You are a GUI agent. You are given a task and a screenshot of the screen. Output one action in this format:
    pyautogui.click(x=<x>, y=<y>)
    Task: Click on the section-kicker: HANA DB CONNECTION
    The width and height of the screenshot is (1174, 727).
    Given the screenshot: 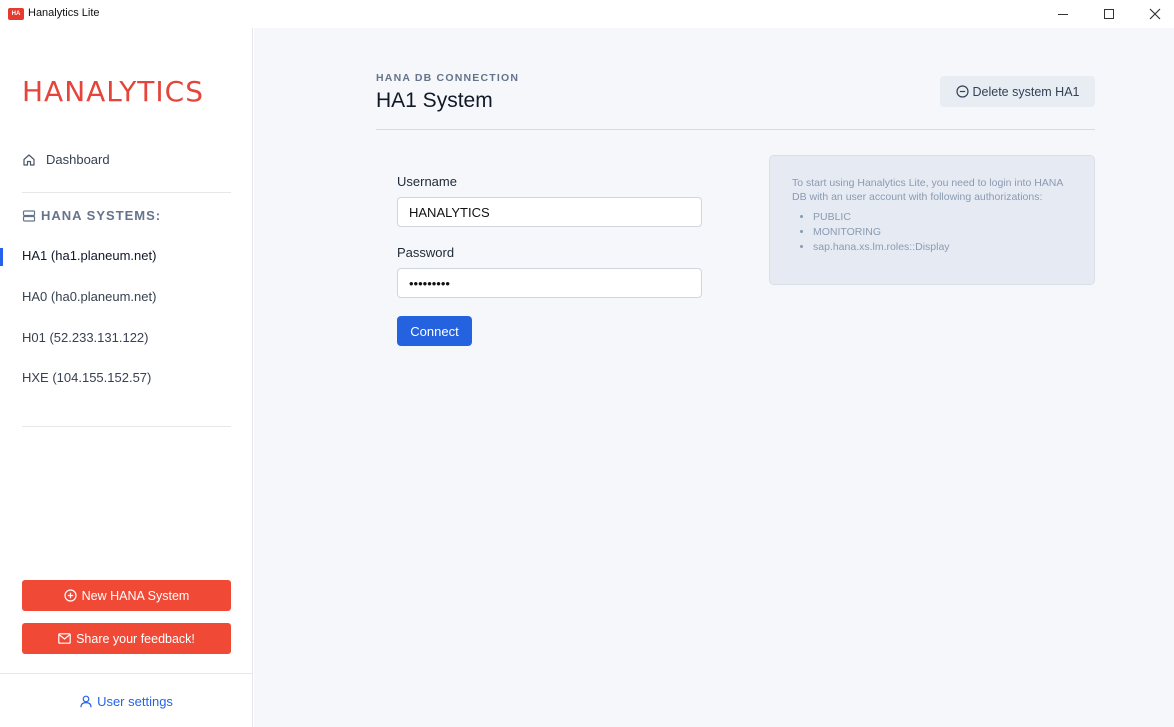 What is the action you would take?
    pyautogui.click(x=448, y=78)
    